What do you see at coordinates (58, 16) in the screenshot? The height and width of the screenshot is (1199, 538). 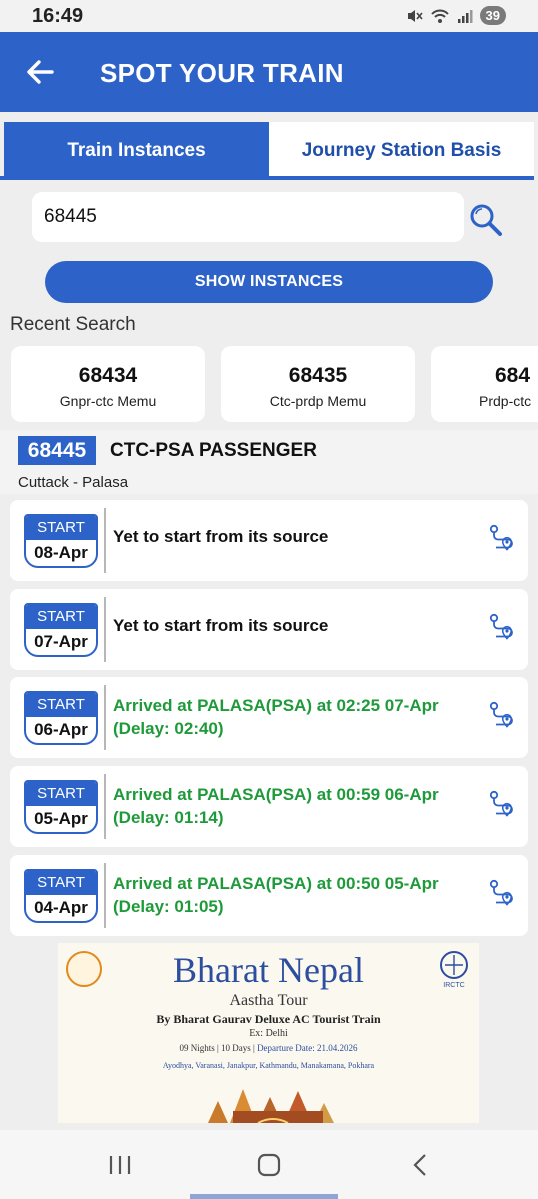 I see `status-time: 16:49` at bounding box center [58, 16].